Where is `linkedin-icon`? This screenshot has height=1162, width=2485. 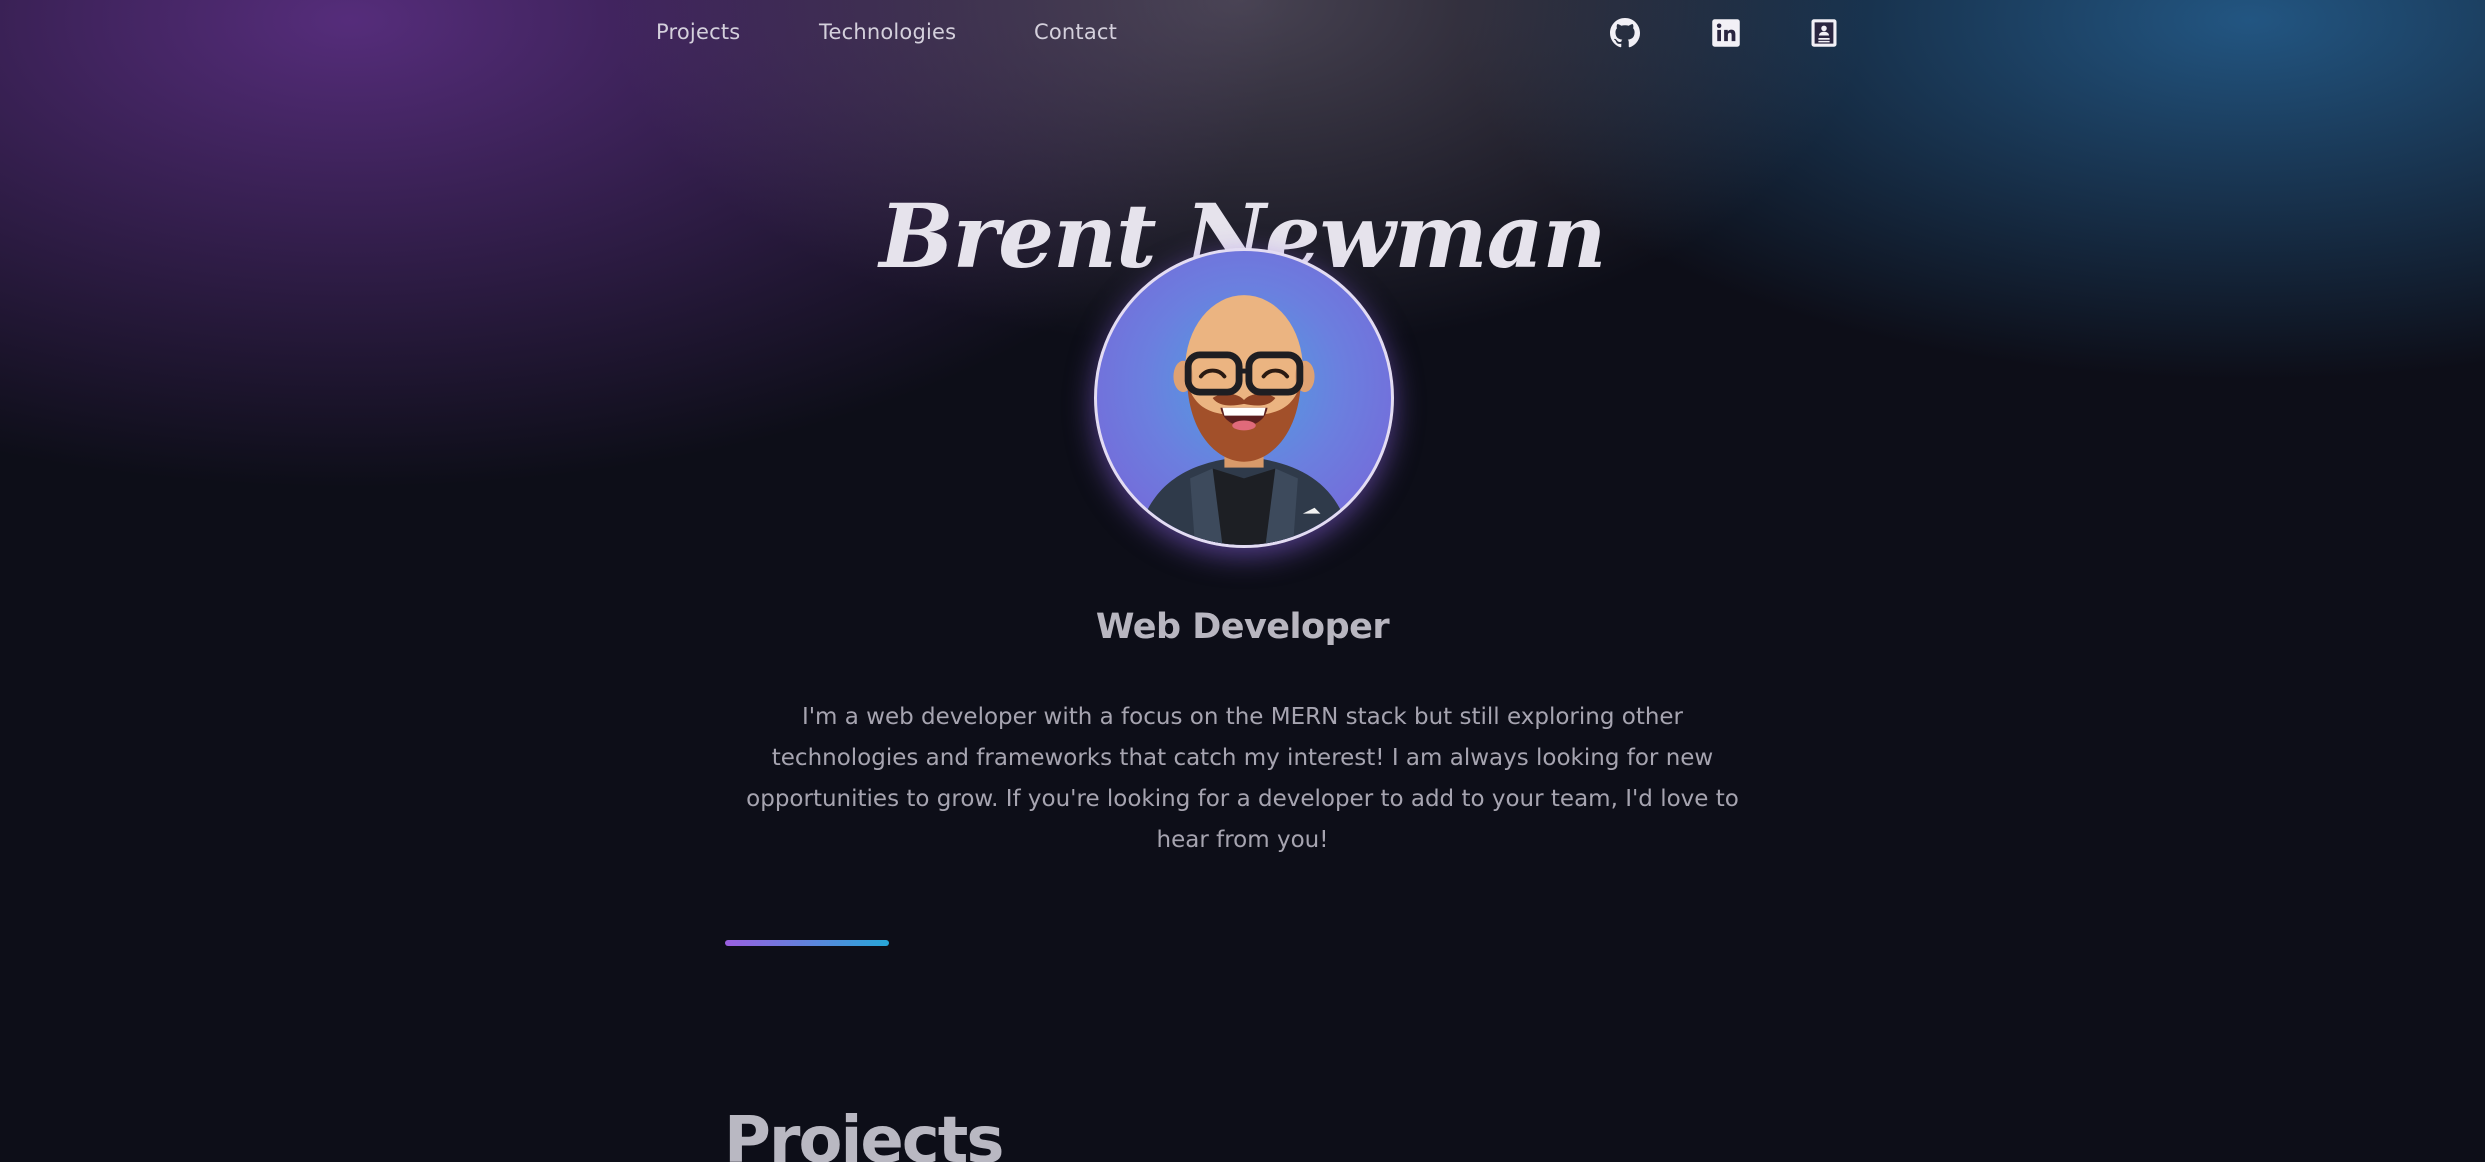 linkedin-icon is located at coordinates (1726, 33).